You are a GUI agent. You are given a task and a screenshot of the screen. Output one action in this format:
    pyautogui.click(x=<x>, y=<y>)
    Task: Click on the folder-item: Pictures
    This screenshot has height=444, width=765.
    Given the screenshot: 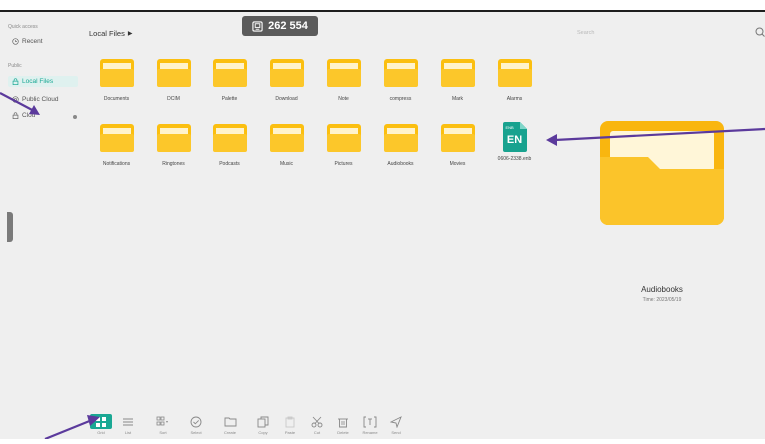 What is the action you would take?
    pyautogui.click(x=343, y=145)
    